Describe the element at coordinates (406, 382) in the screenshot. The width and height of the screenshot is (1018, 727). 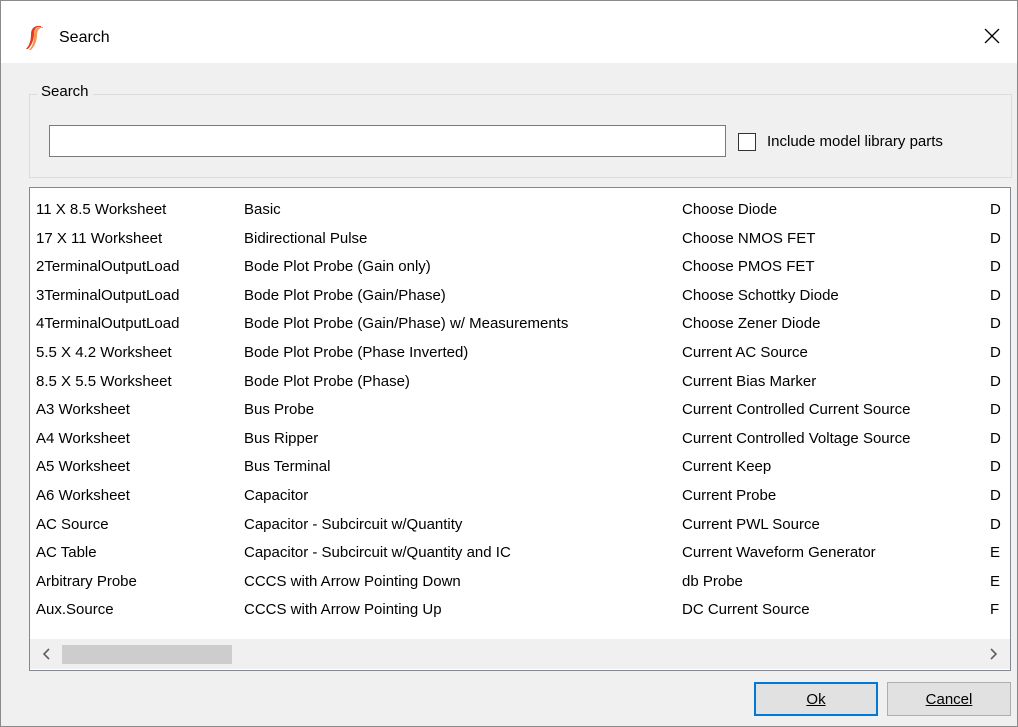
I see `list-item: Bode Plot Probe (Phase)` at that location.